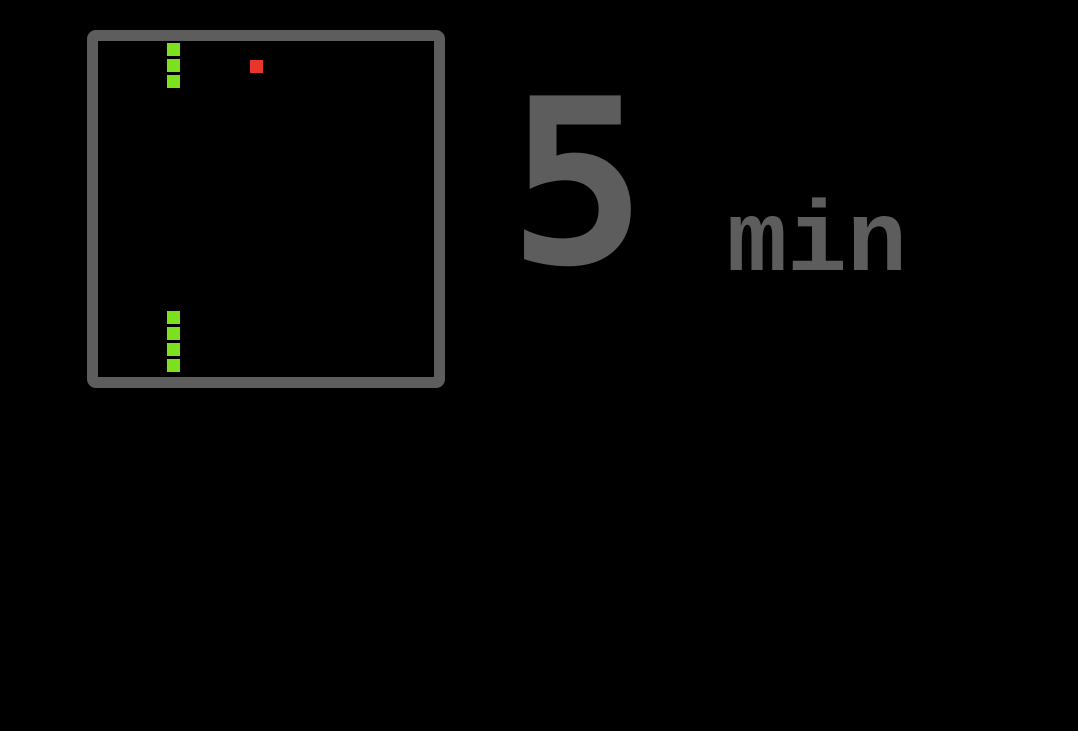 The image size is (1078, 731). I want to click on timer-unit: min, so click(817, 244).